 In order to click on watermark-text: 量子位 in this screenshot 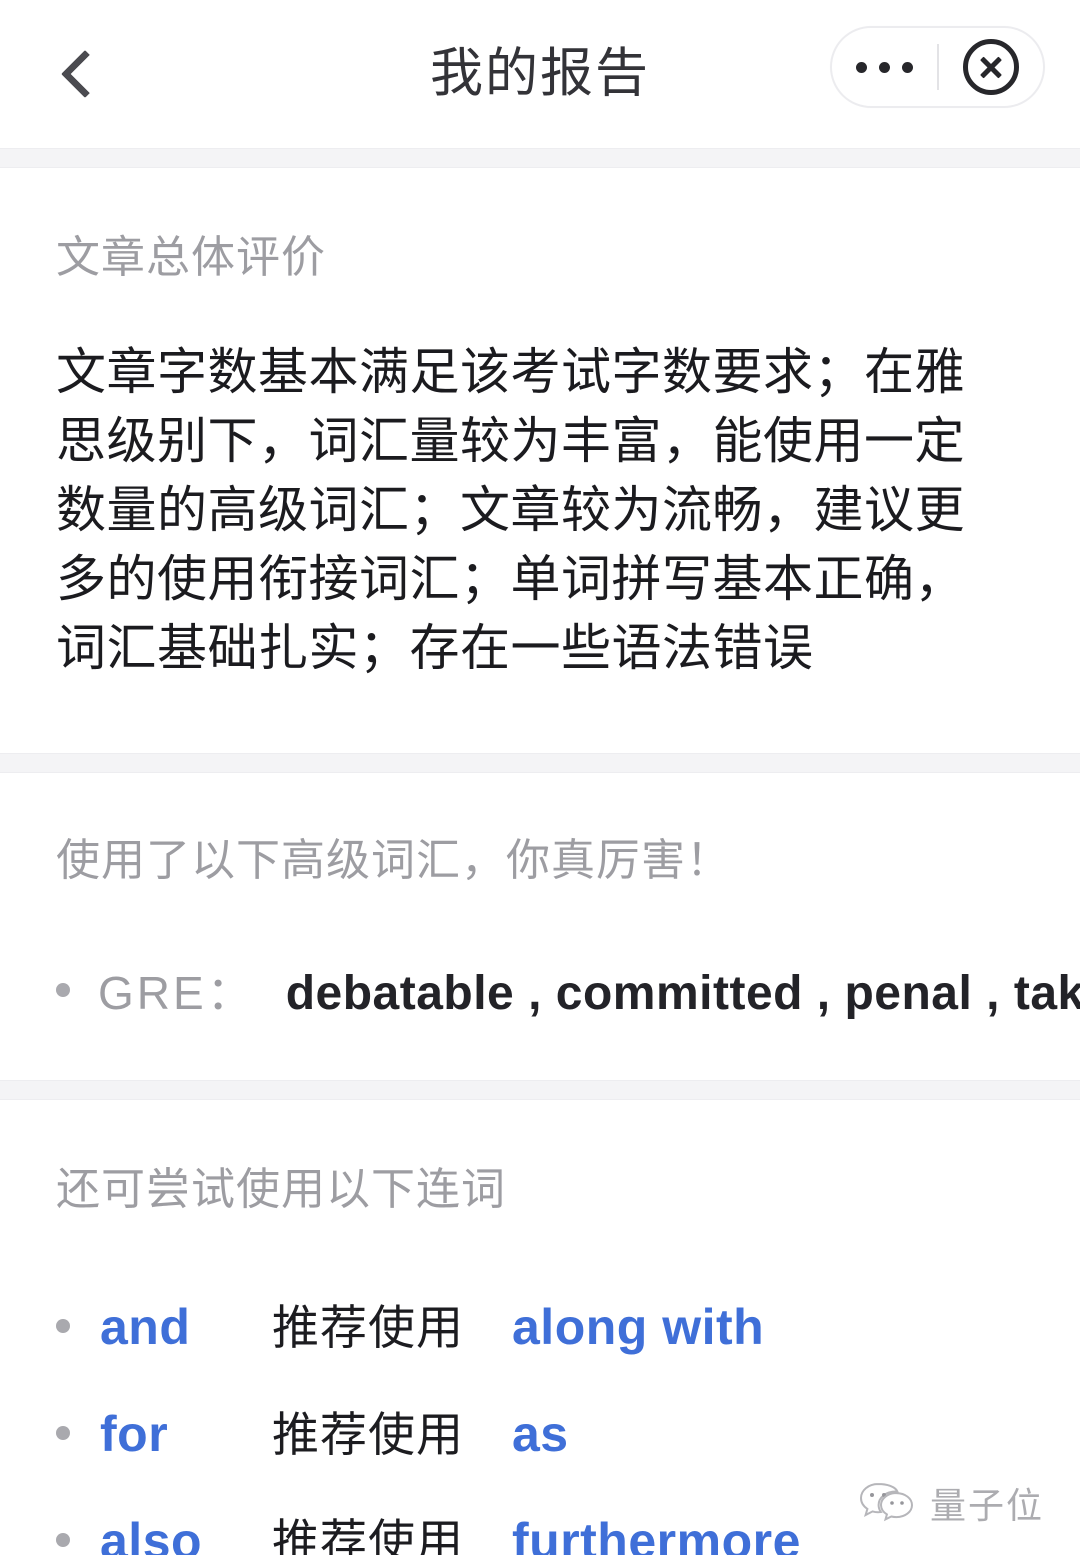, I will do `click(986, 1505)`.